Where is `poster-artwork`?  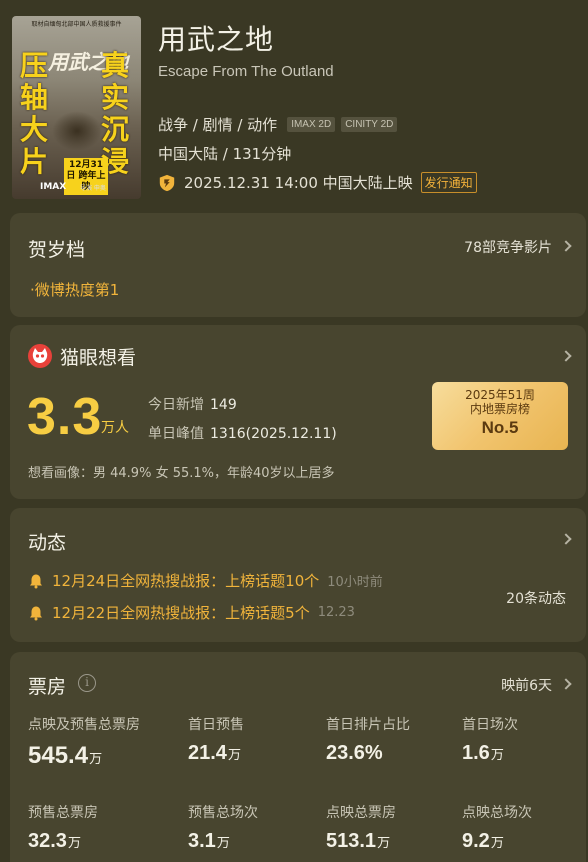 poster-artwork is located at coordinates (77, 131).